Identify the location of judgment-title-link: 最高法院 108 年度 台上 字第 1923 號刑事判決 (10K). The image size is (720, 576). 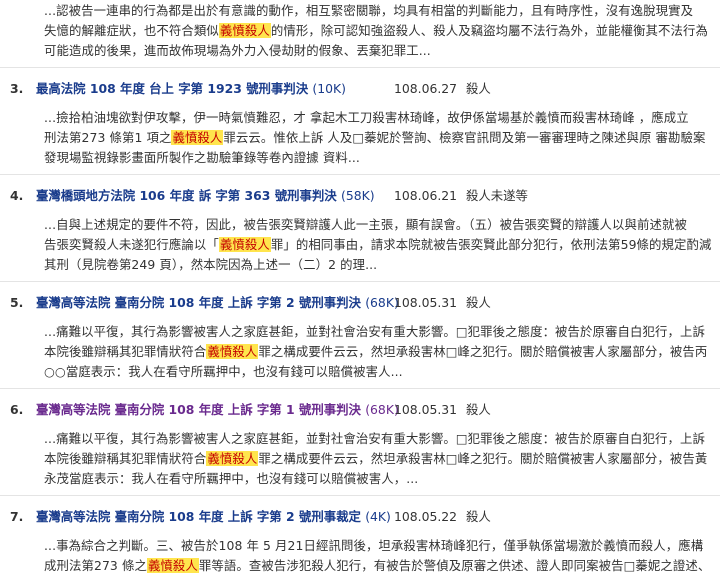
(215, 88).